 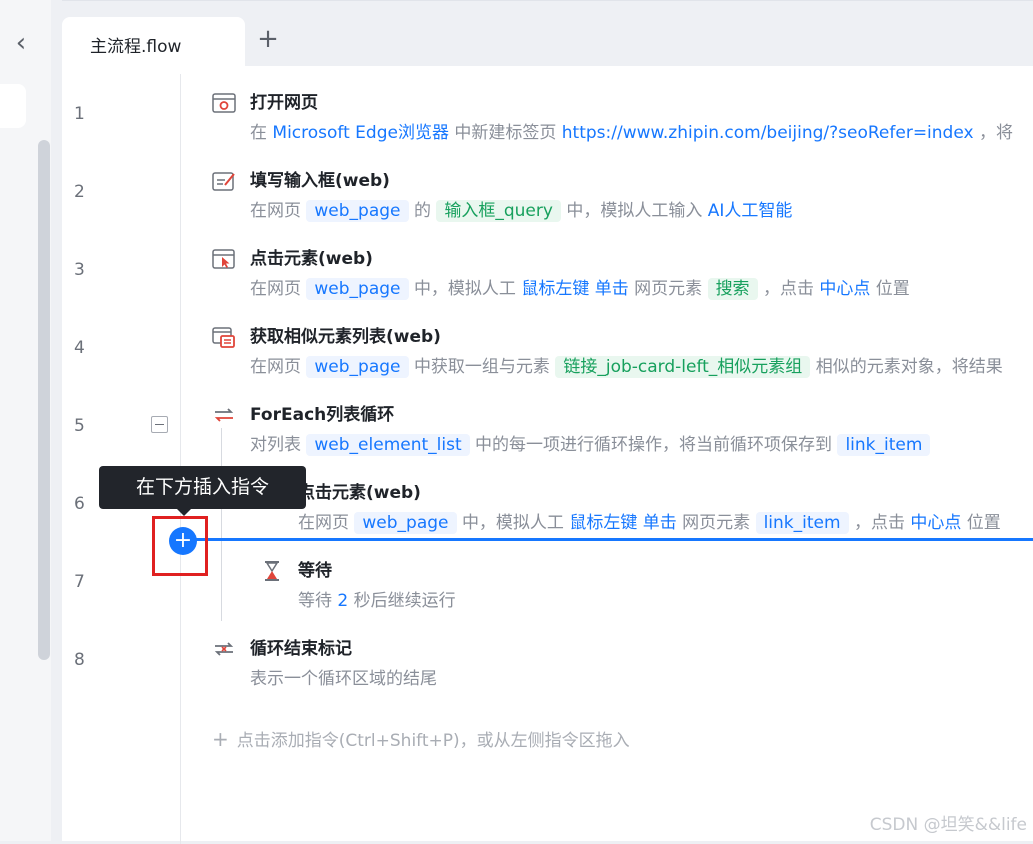 I want to click on loop-icon, so click(x=224, y=415).